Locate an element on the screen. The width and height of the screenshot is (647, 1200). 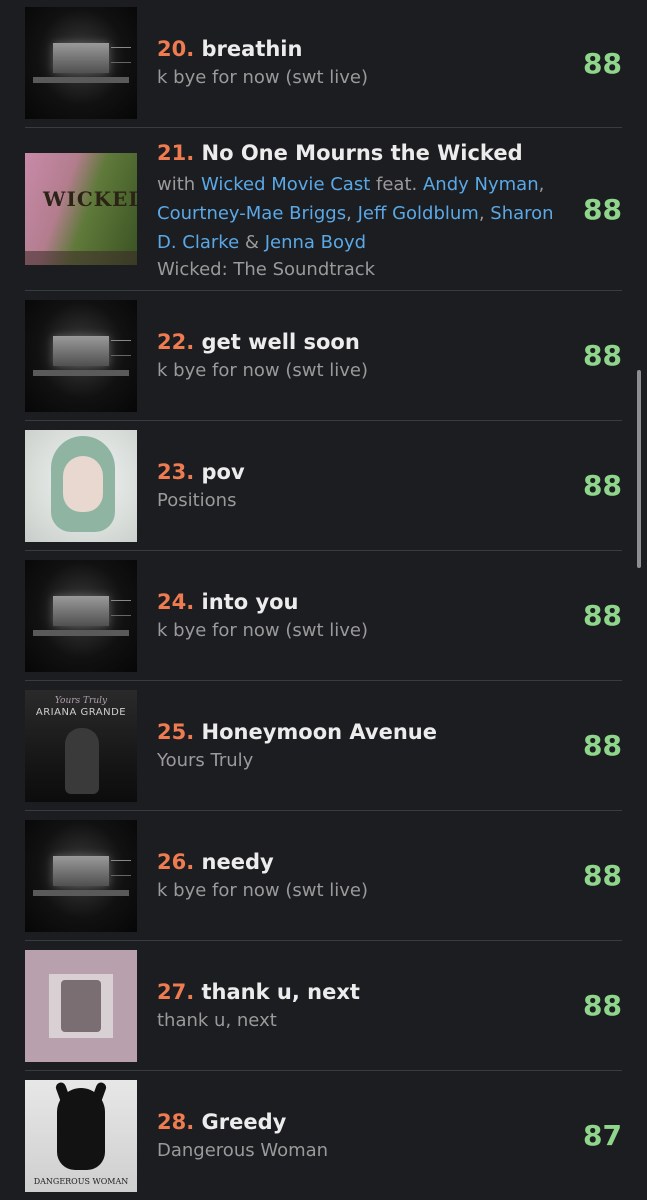
track-rank: 25. is located at coordinates (176, 732).